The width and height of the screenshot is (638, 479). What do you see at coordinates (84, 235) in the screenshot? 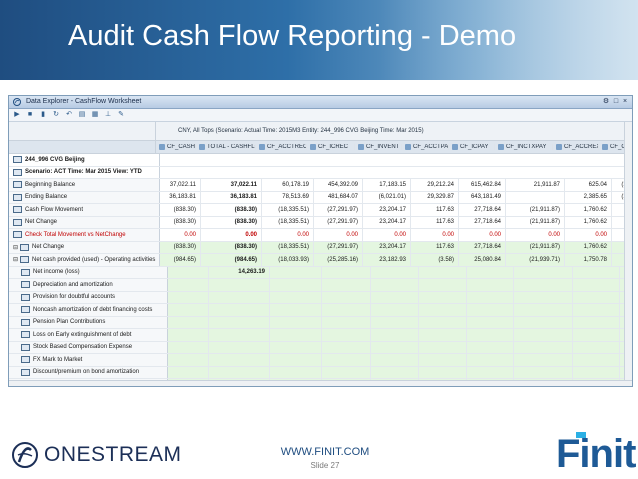
I see `row-header: Check Total Movement vs NetChange` at bounding box center [84, 235].